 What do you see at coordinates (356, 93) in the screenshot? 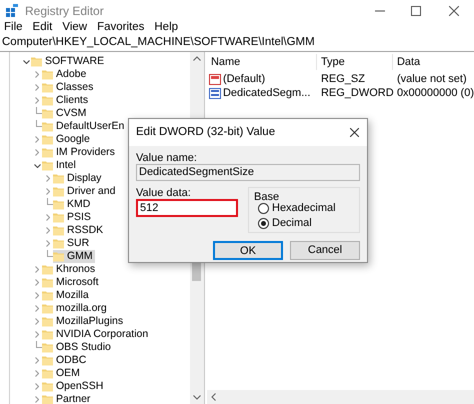
I see `table-cell-text: REG_DWORD` at bounding box center [356, 93].